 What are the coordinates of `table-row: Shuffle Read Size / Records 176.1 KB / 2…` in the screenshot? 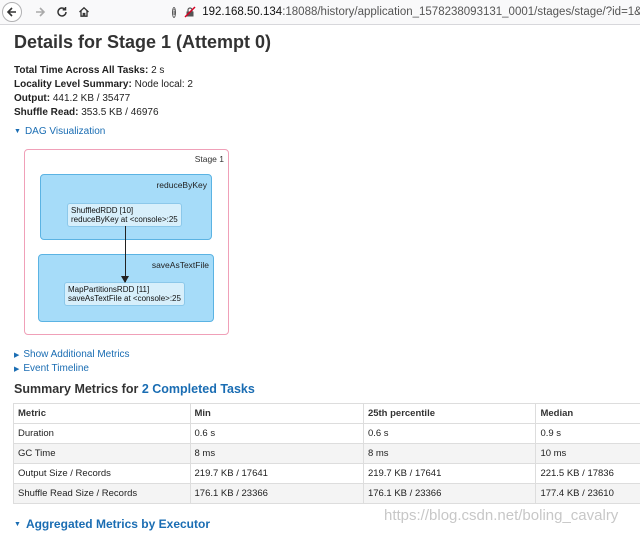 It's located at (326, 493).